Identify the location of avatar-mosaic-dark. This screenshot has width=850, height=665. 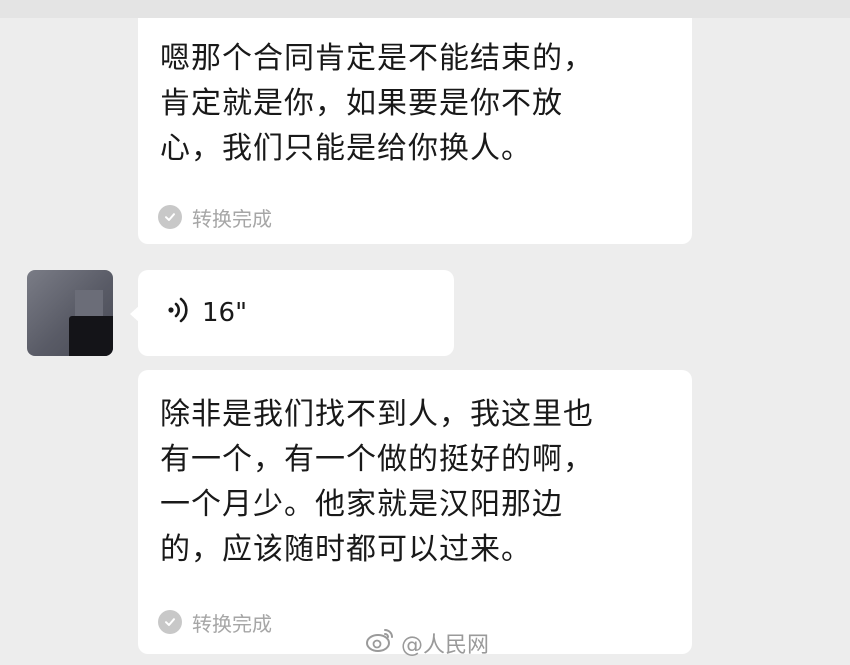
(91, 336).